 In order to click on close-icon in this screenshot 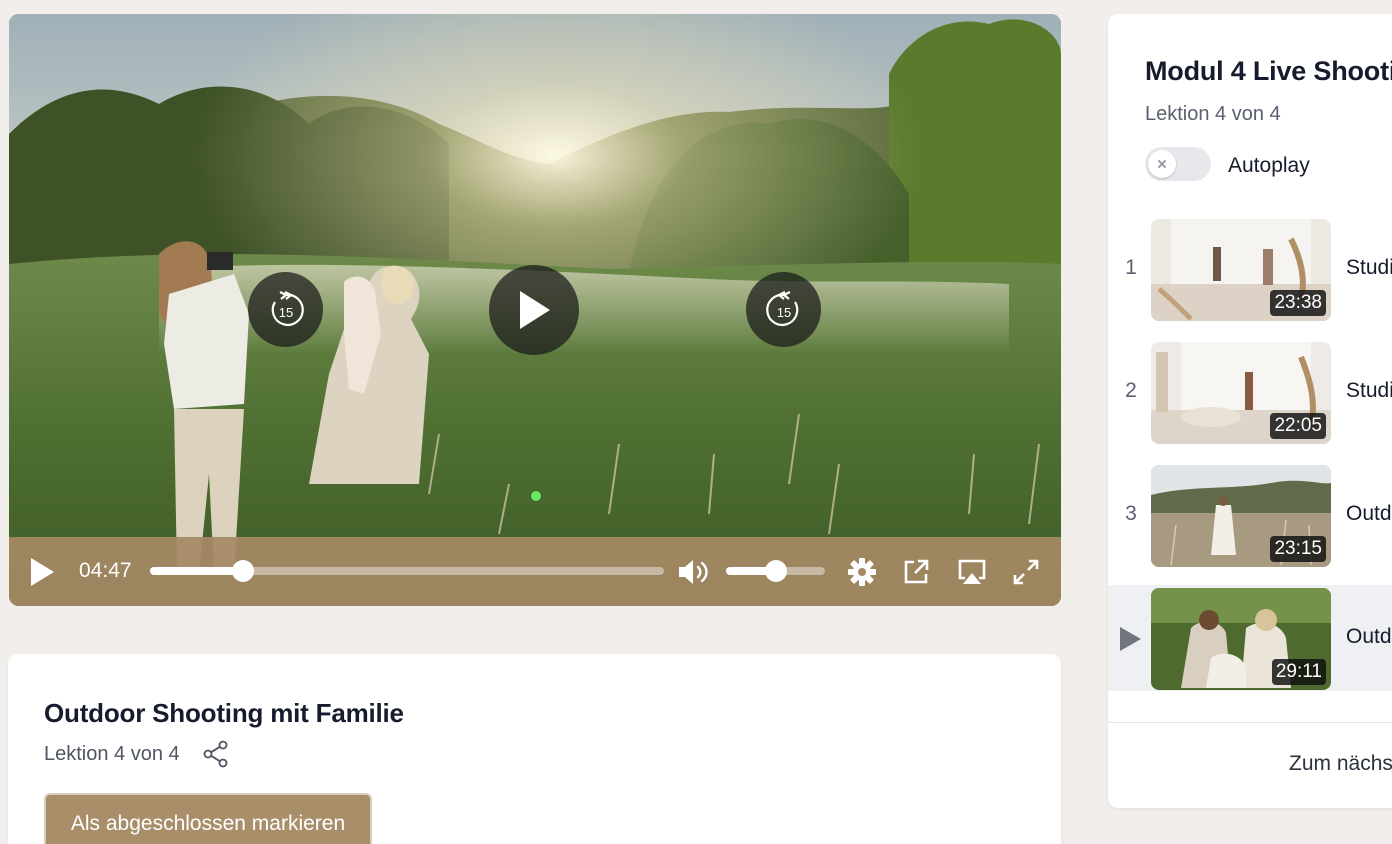, I will do `click(1162, 164)`.